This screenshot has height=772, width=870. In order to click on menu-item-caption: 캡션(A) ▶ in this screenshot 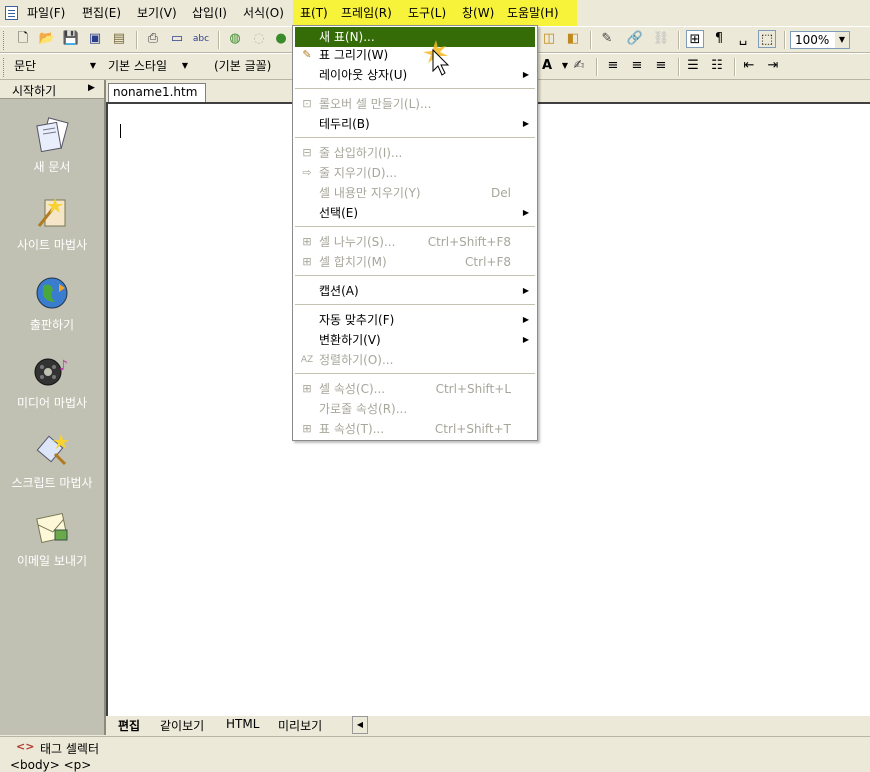, I will do `click(415, 291)`.